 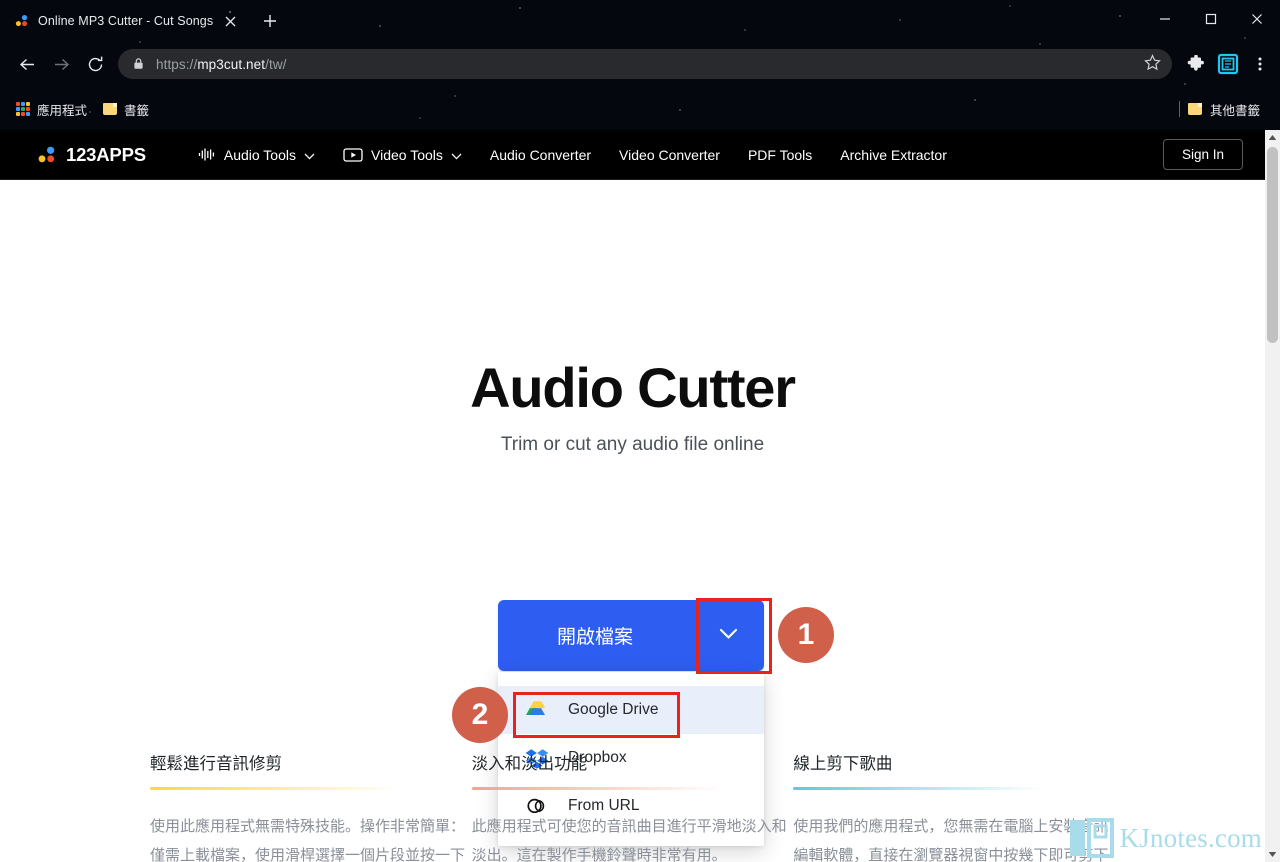 I want to click on maximize-icon, so click(x=1211, y=19).